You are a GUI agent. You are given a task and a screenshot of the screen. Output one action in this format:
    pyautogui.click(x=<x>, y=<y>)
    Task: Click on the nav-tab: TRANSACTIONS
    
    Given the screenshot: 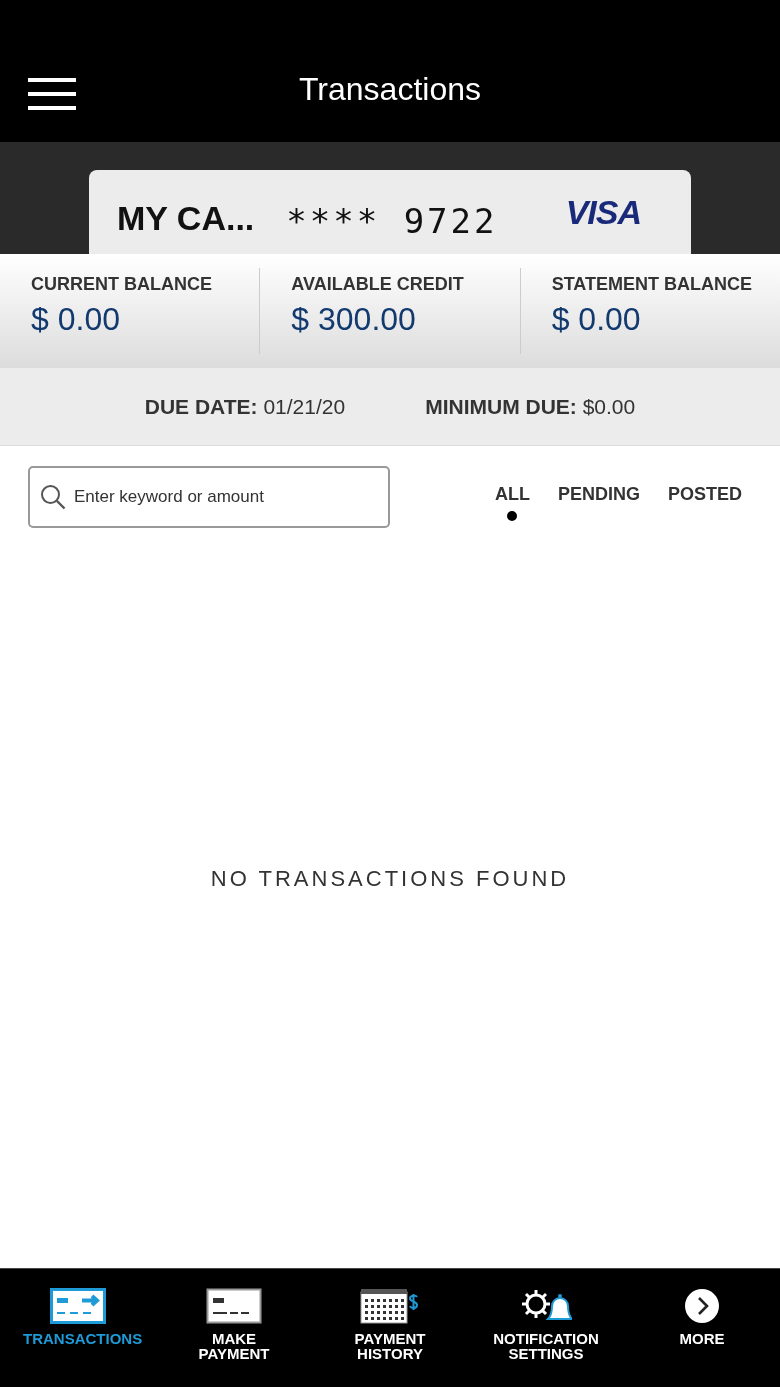 What is the action you would take?
    pyautogui.click(x=78, y=1328)
    